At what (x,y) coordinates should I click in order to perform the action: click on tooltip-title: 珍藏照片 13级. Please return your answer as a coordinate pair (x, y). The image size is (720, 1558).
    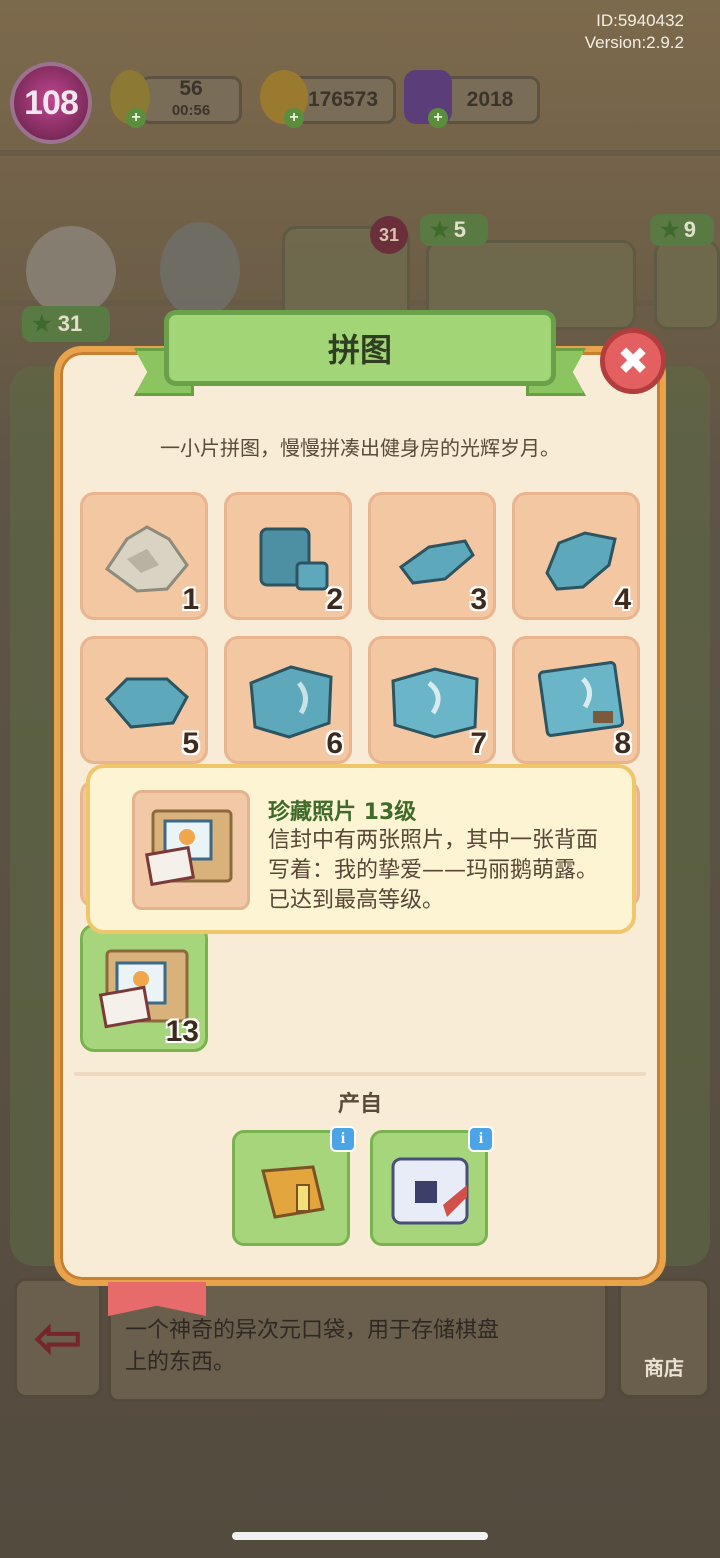
    Looking at the image, I should click on (342, 812).